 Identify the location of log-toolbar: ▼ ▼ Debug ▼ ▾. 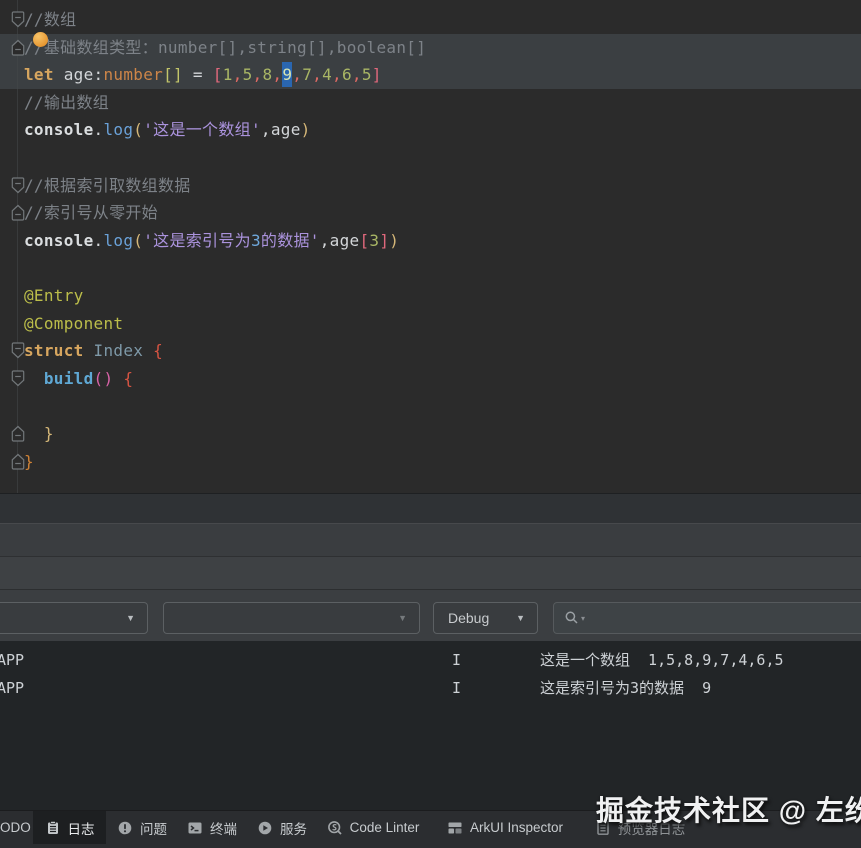
(430, 615).